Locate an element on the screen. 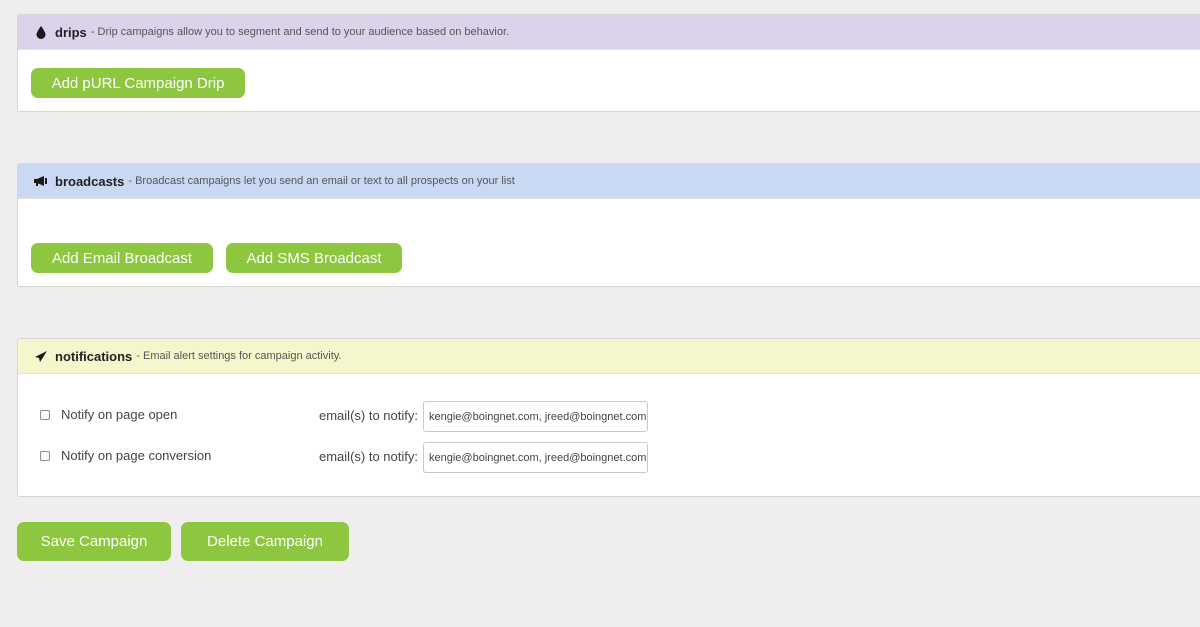 The image size is (1200, 627). notify-page-conversion-email-input: kengie@boingnet.com, jreed@boingnet.com, is located at coordinates (535, 457).